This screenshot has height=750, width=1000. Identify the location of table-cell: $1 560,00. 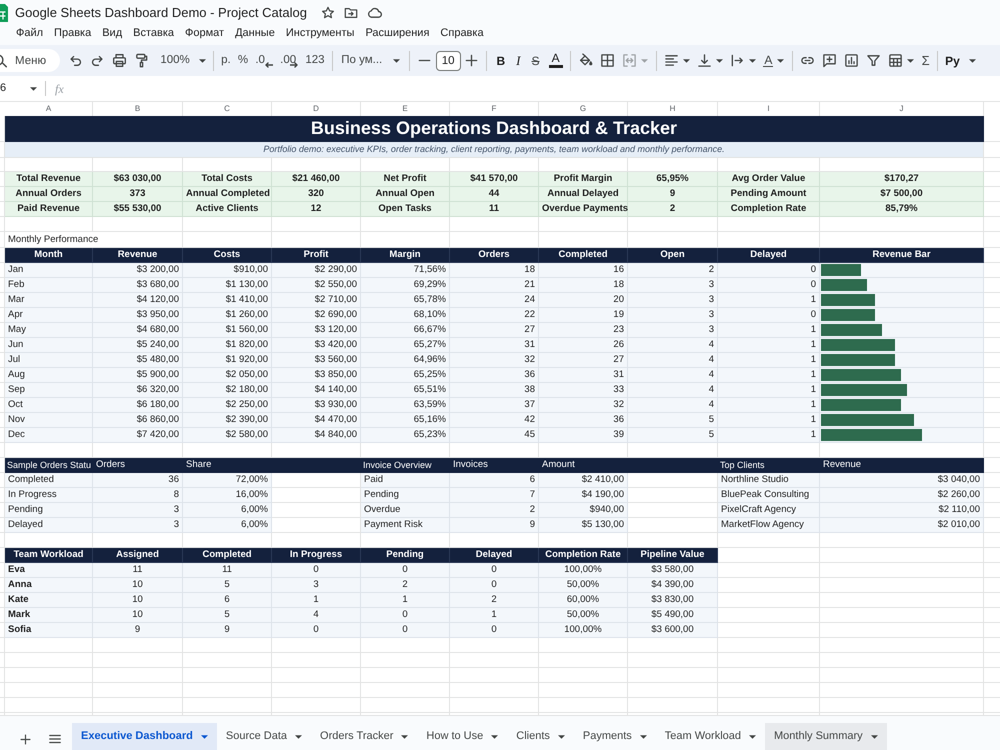
(227, 330).